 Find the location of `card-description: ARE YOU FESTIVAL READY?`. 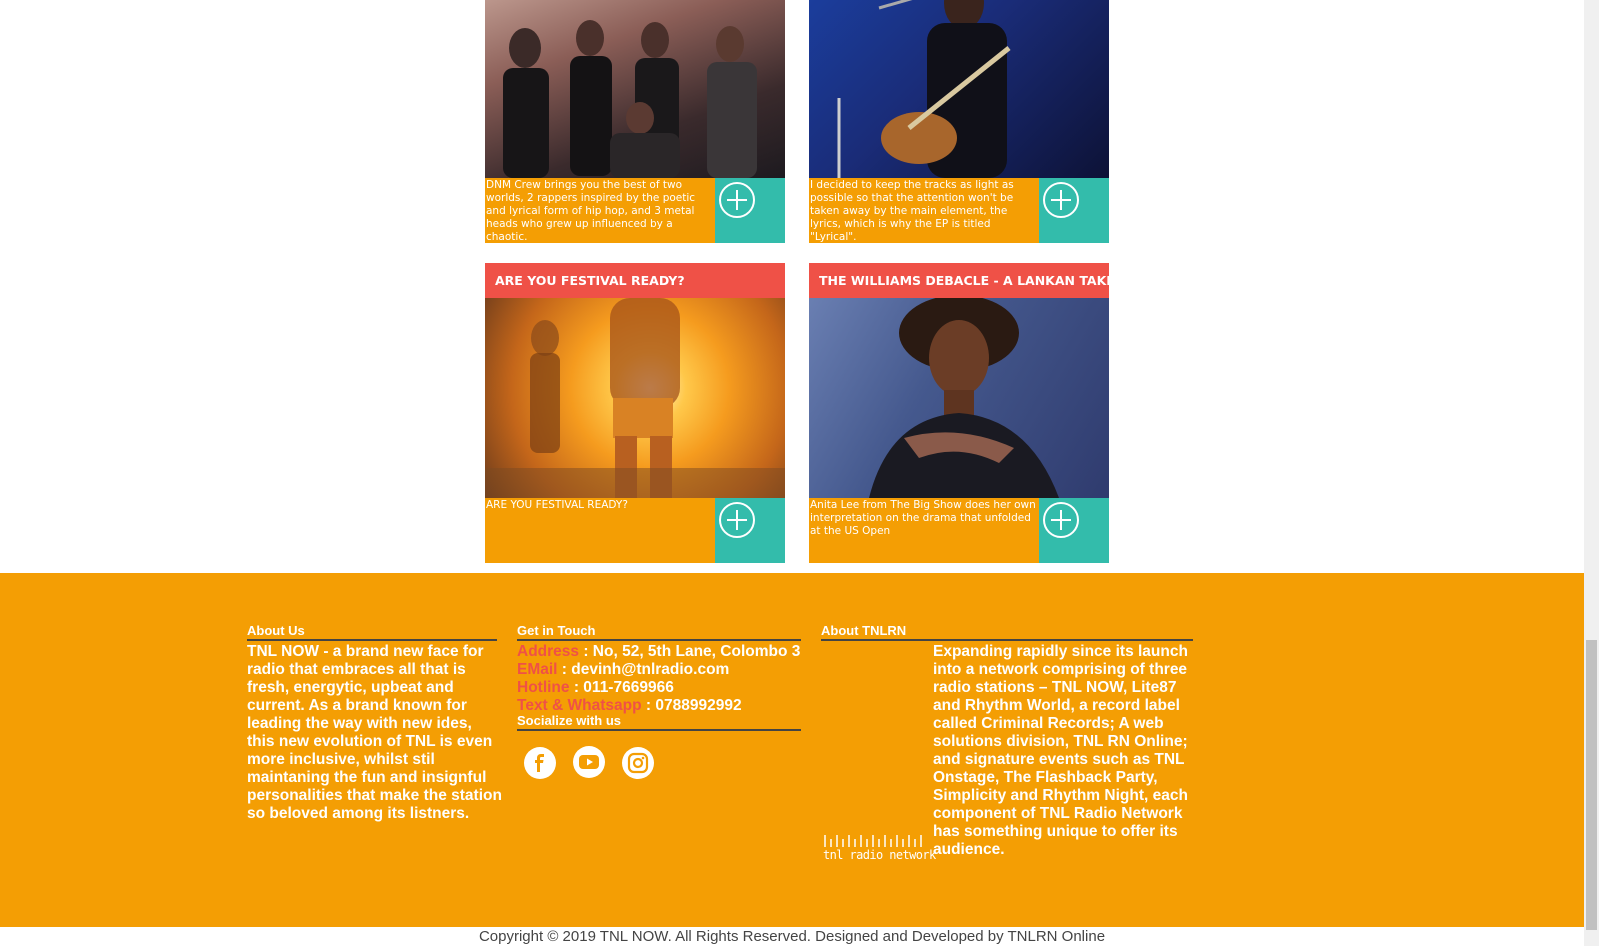

card-description: ARE YOU FESTIVAL READY? is located at coordinates (600, 530).